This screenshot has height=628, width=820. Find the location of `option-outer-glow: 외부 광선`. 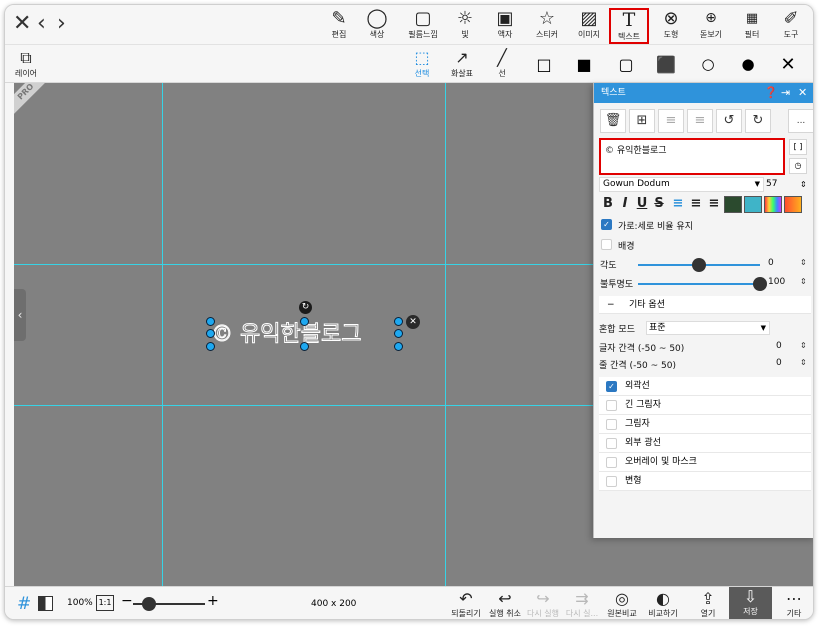

option-outer-glow: 외부 광선 is located at coordinates (705, 443).